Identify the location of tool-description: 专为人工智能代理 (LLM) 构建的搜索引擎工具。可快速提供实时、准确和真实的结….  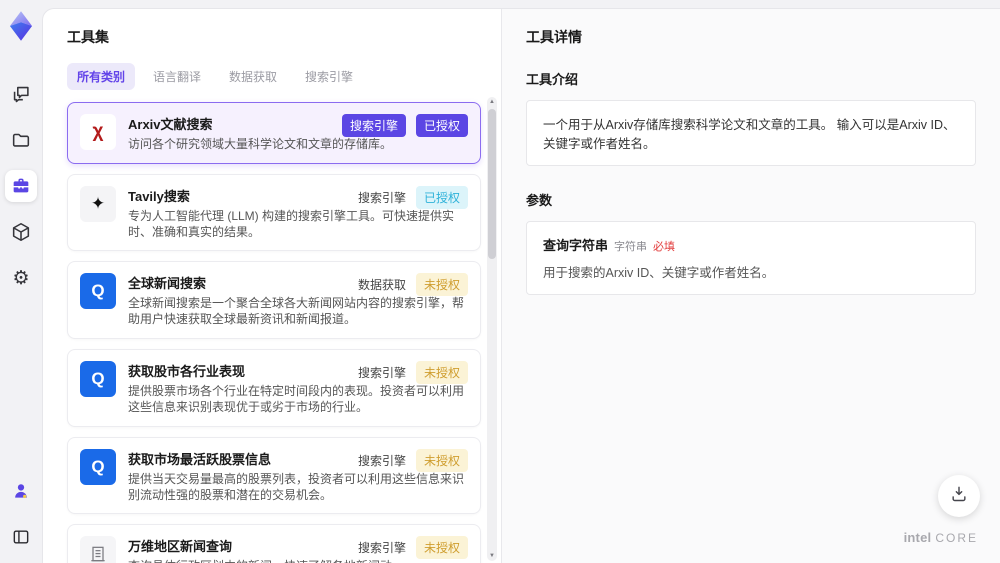
(291, 223).